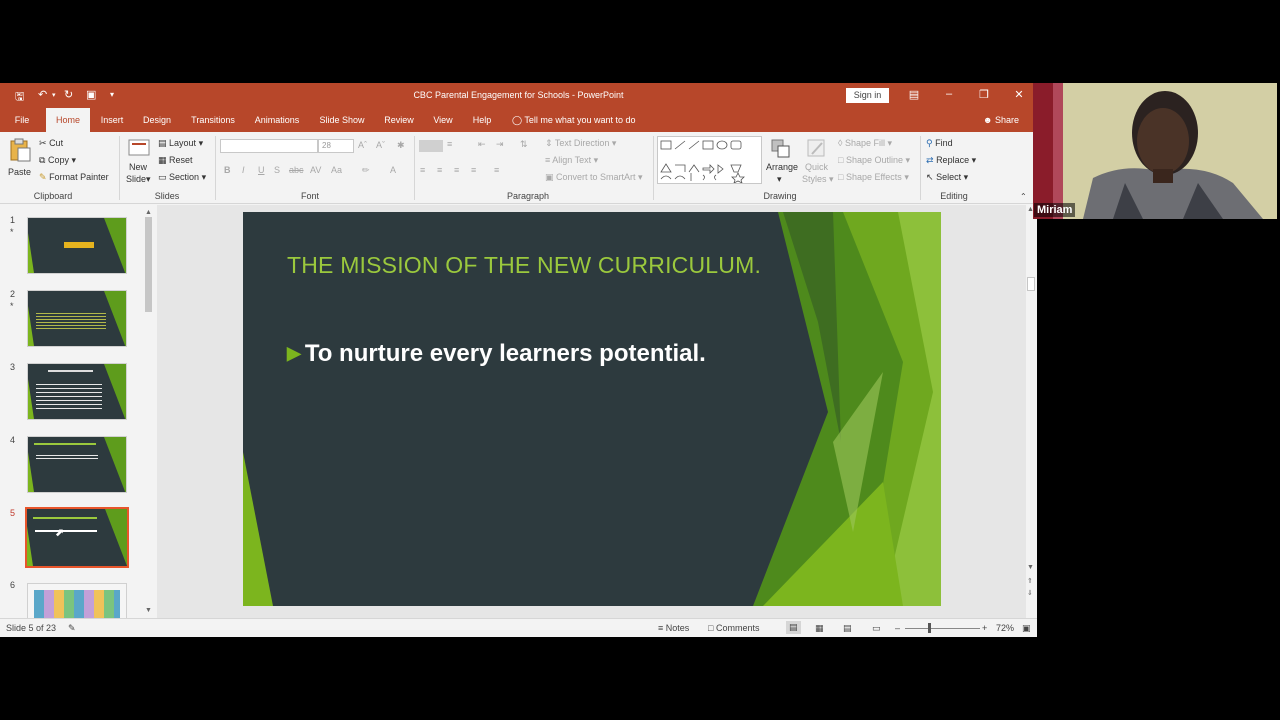 Image resolution: width=1280 pixels, height=720 pixels. Describe the element at coordinates (496, 170) in the screenshot. I see `columns-icon: ≡` at that location.